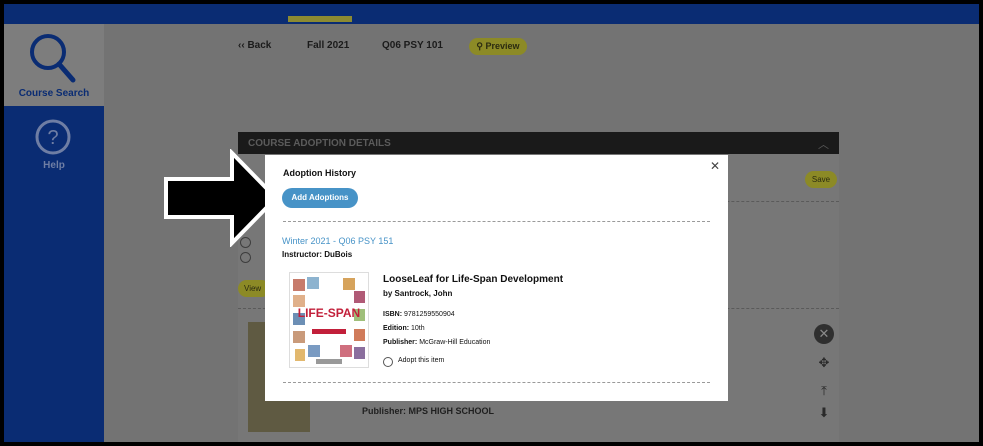 This screenshot has width=983, height=446. Describe the element at coordinates (221, 198) in the screenshot. I see `pointer-arrow-icon` at that location.